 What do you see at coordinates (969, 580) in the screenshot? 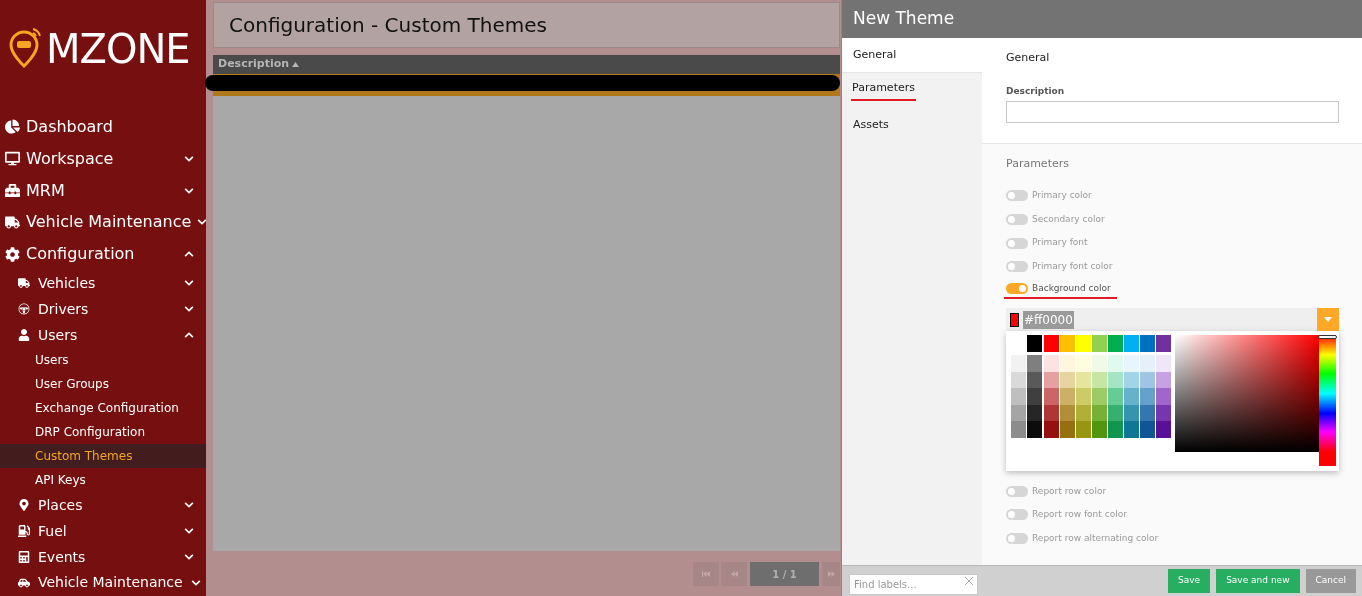
I see `close-icon` at bounding box center [969, 580].